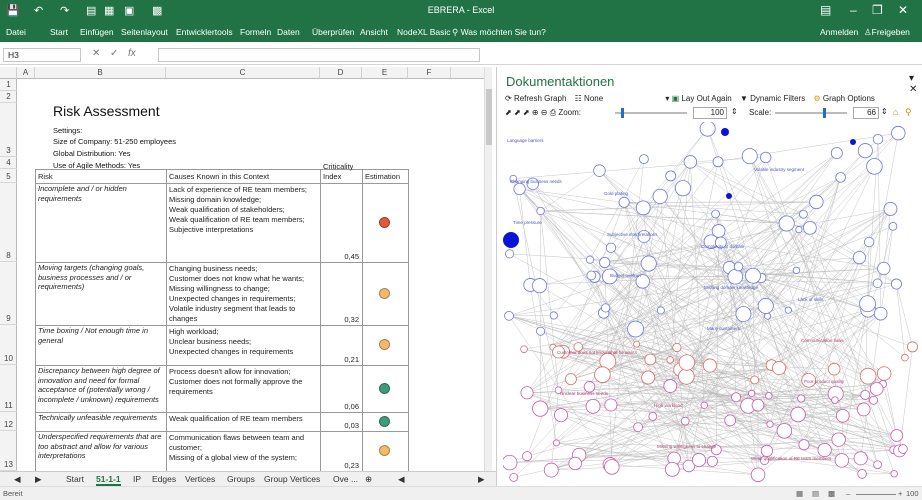 This screenshot has height=500, width=922. I want to click on zoom-value-input: 100, so click(710, 113).